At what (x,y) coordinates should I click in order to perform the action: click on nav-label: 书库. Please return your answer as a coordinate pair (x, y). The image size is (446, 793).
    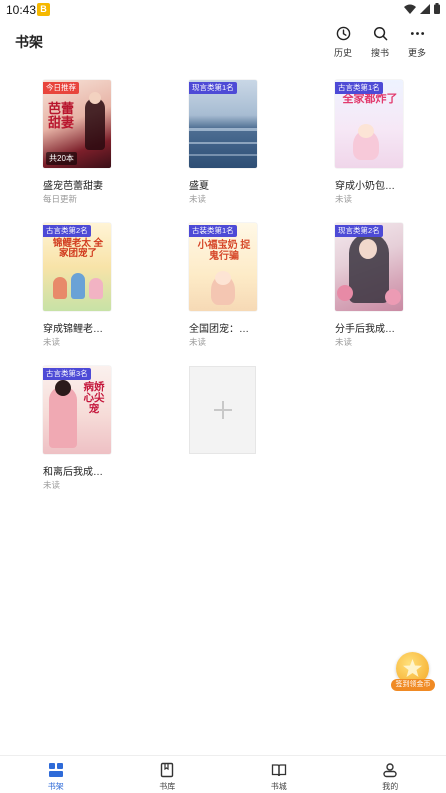
    Looking at the image, I should click on (167, 786).